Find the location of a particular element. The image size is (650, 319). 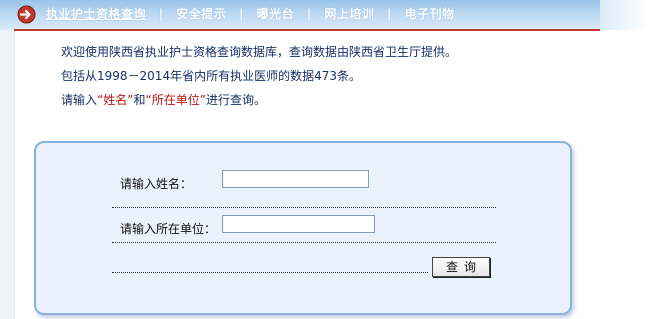

nav-item-exposure: 曝光台 is located at coordinates (276, 14).